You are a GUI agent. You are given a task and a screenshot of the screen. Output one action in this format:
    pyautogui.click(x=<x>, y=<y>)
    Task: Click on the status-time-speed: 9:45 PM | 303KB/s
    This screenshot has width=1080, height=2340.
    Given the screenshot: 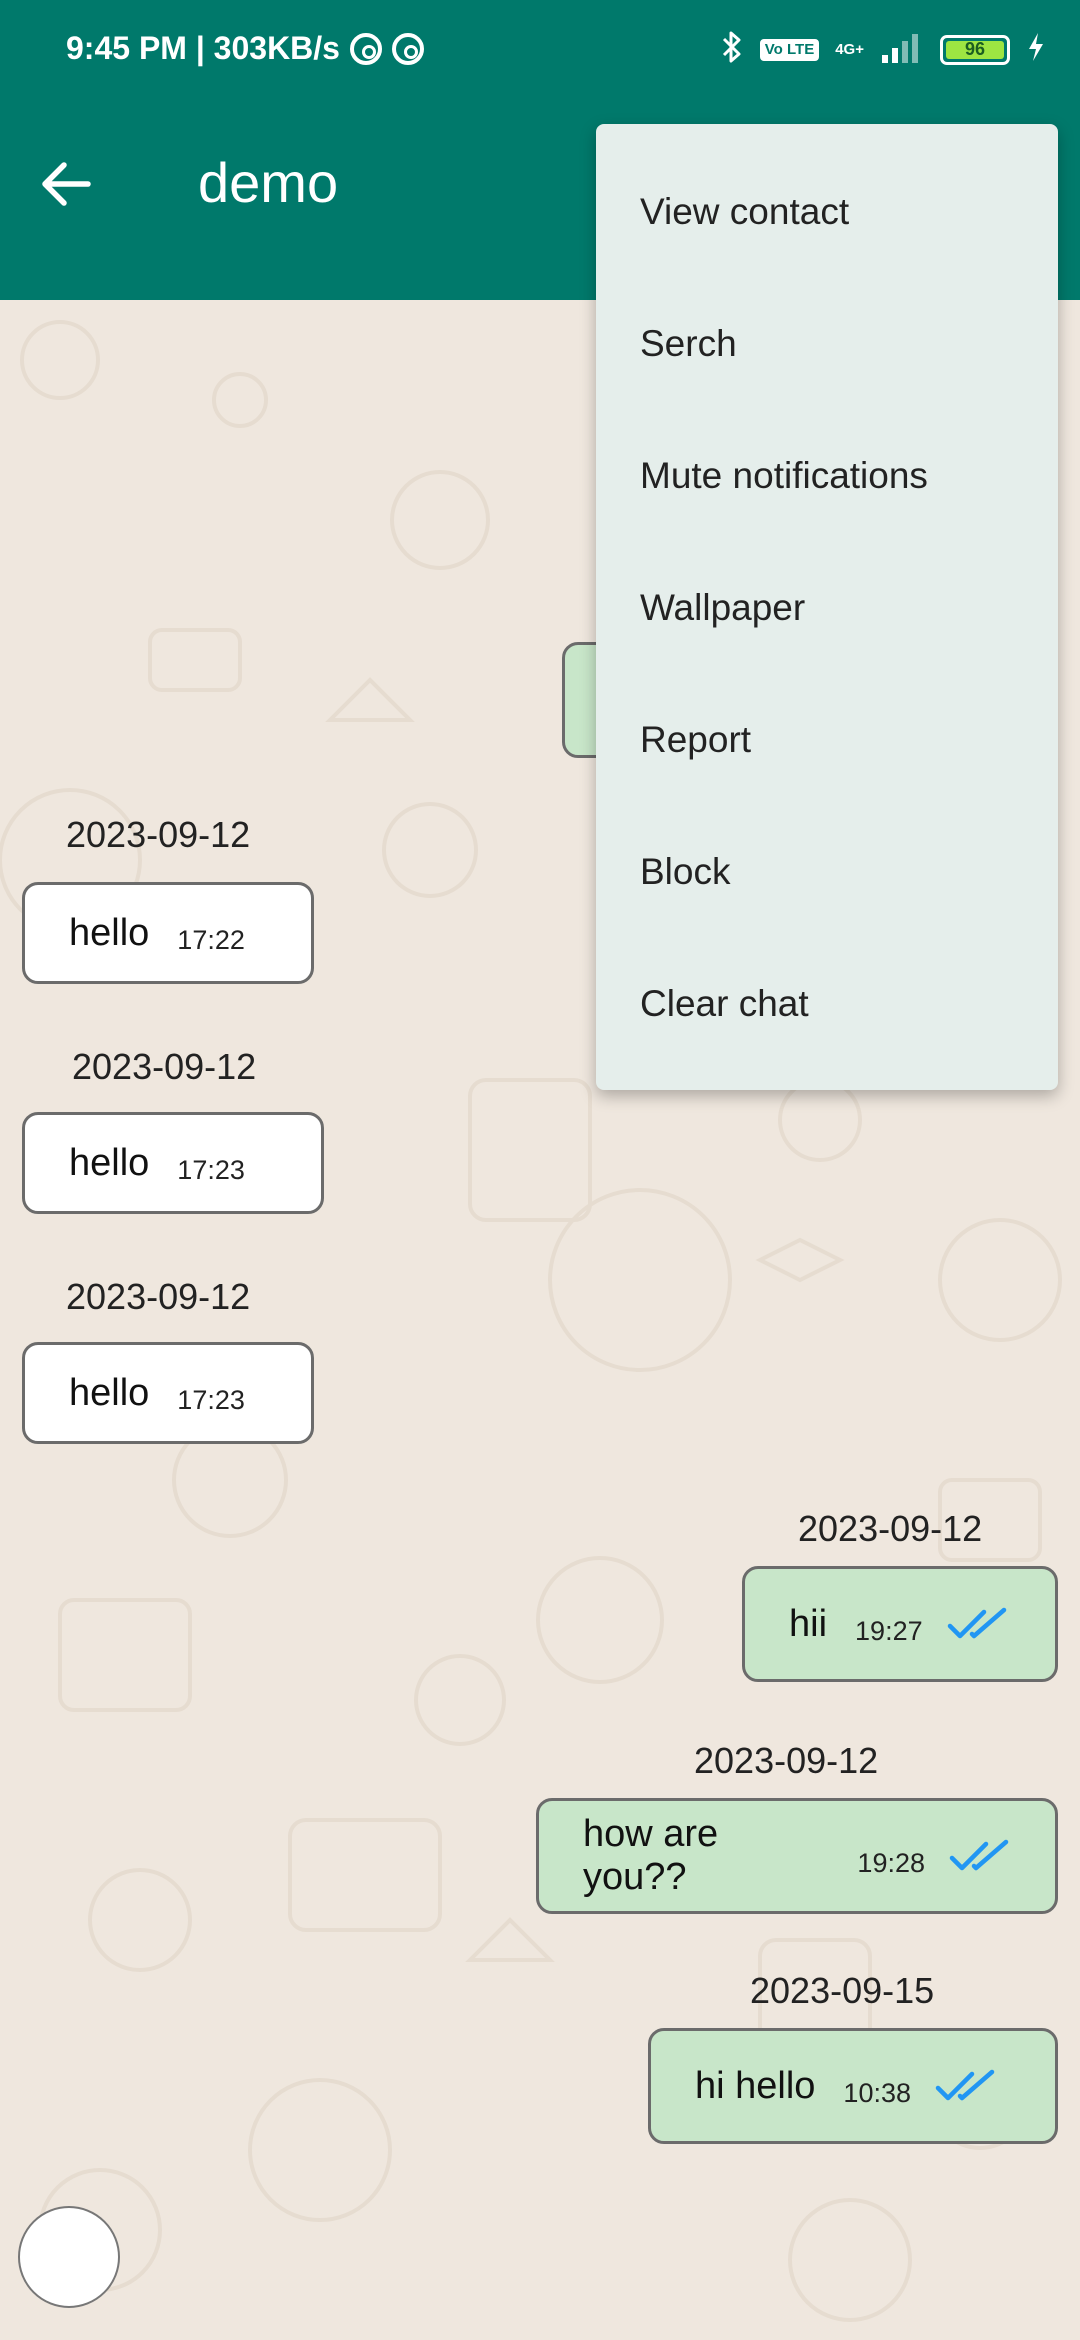 What is the action you would take?
    pyautogui.click(x=203, y=48)
    